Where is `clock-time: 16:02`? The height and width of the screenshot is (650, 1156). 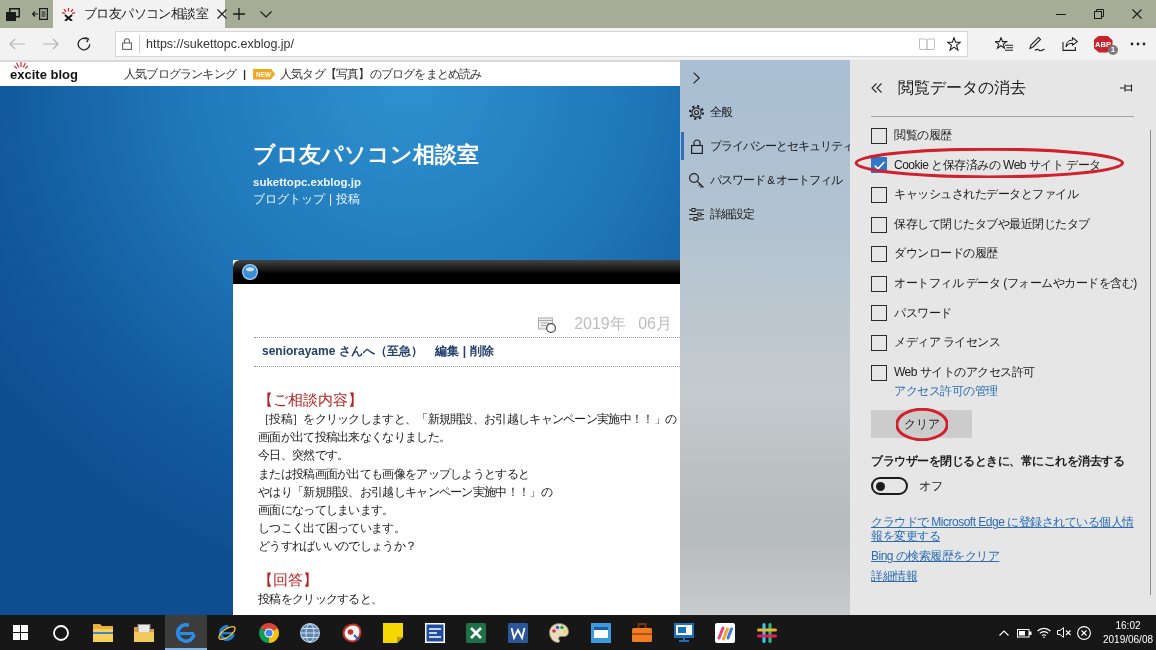 clock-time: 16:02 is located at coordinates (1128, 625).